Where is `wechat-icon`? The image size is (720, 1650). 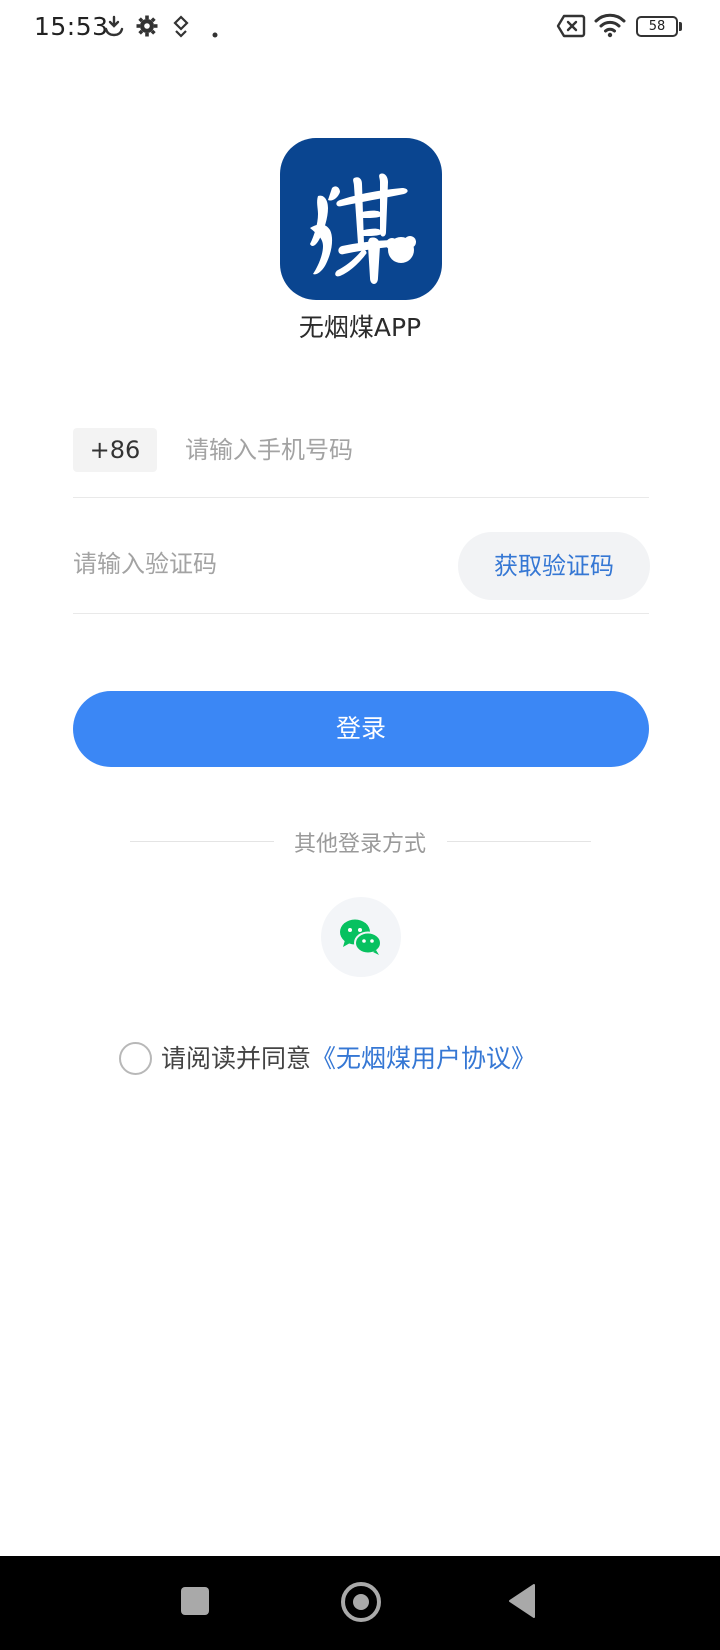 wechat-icon is located at coordinates (361, 937).